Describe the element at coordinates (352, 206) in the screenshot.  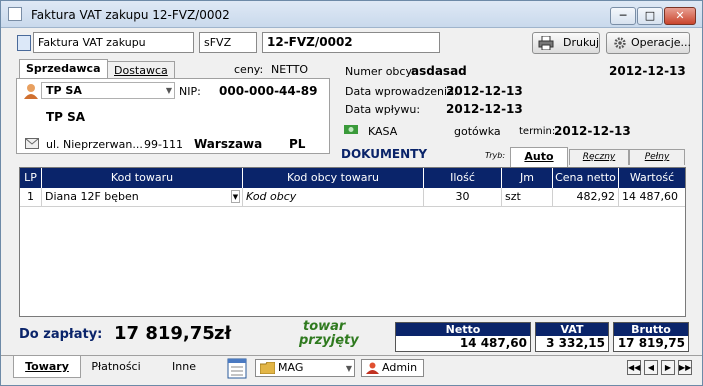
I see `row-divider` at that location.